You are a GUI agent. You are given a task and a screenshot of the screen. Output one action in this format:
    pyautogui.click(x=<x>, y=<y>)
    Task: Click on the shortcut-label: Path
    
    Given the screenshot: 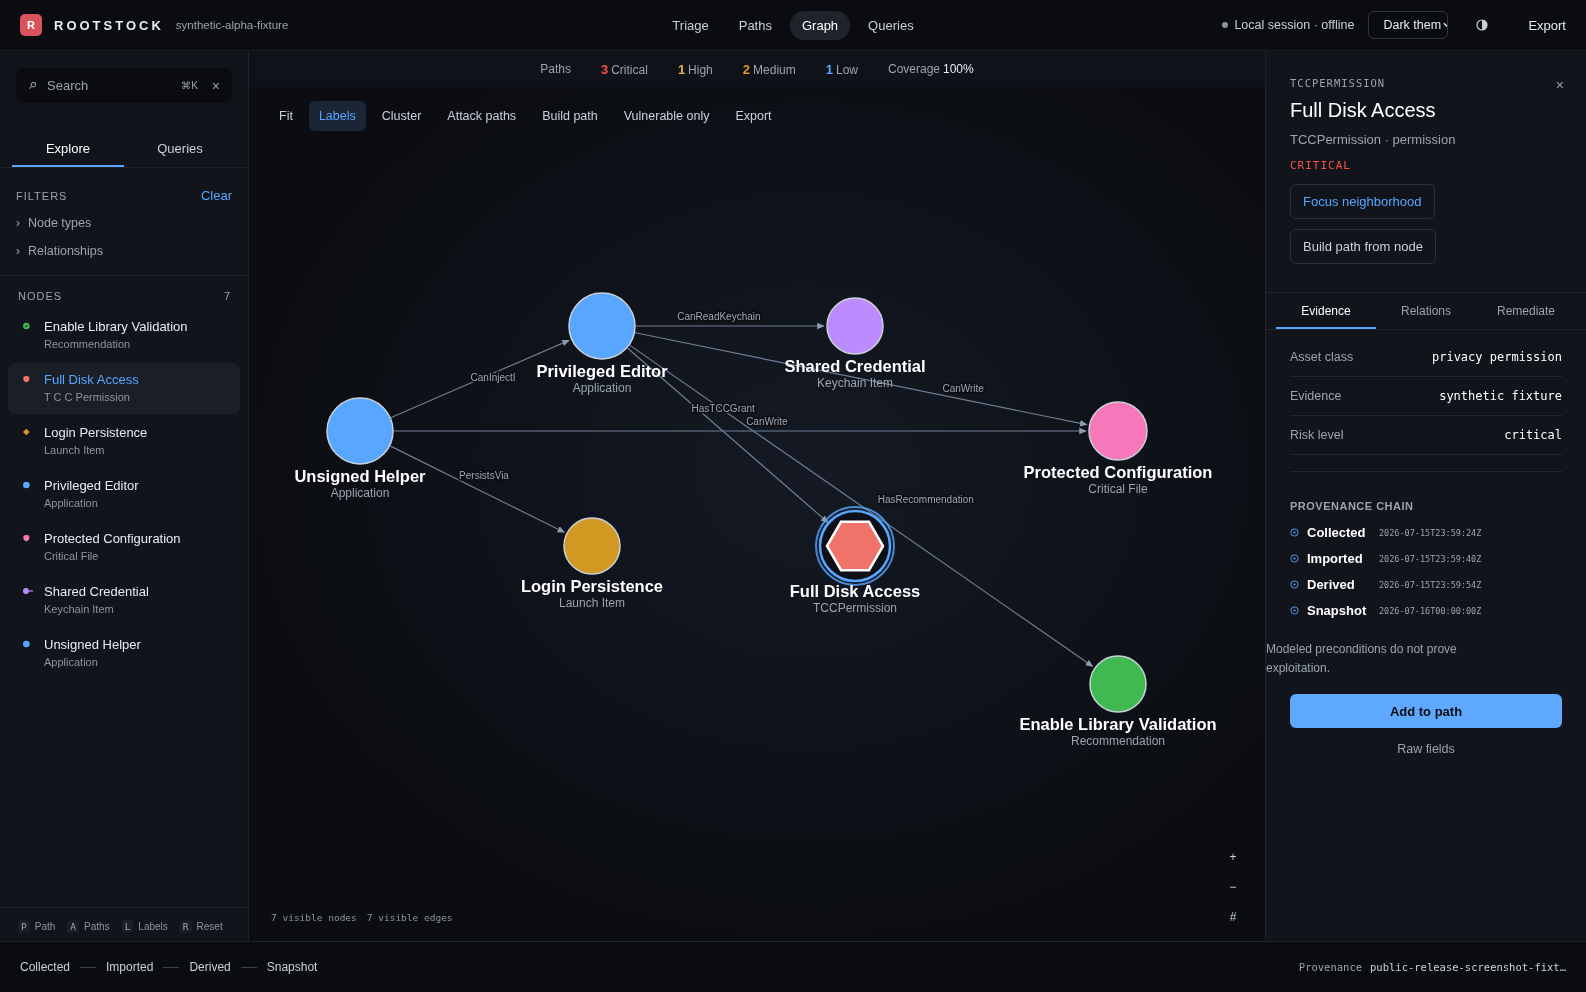 What is the action you would take?
    pyautogui.click(x=45, y=926)
    